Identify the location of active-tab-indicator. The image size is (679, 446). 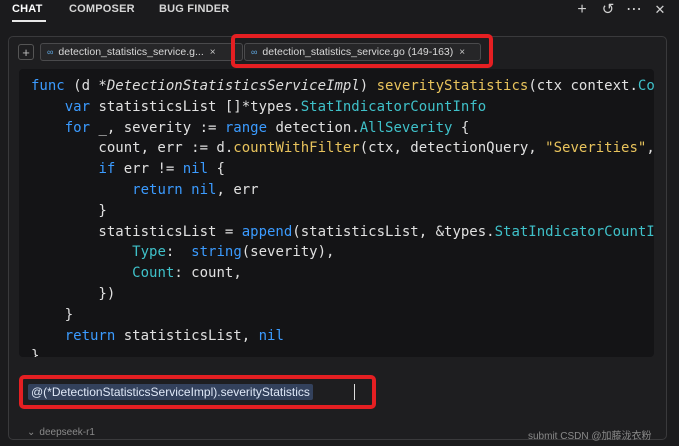
(29, 21).